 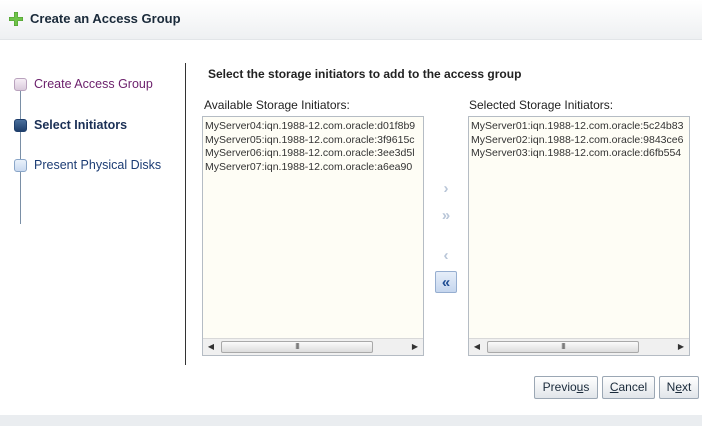 I want to click on step-visited-marker, so click(x=20, y=84).